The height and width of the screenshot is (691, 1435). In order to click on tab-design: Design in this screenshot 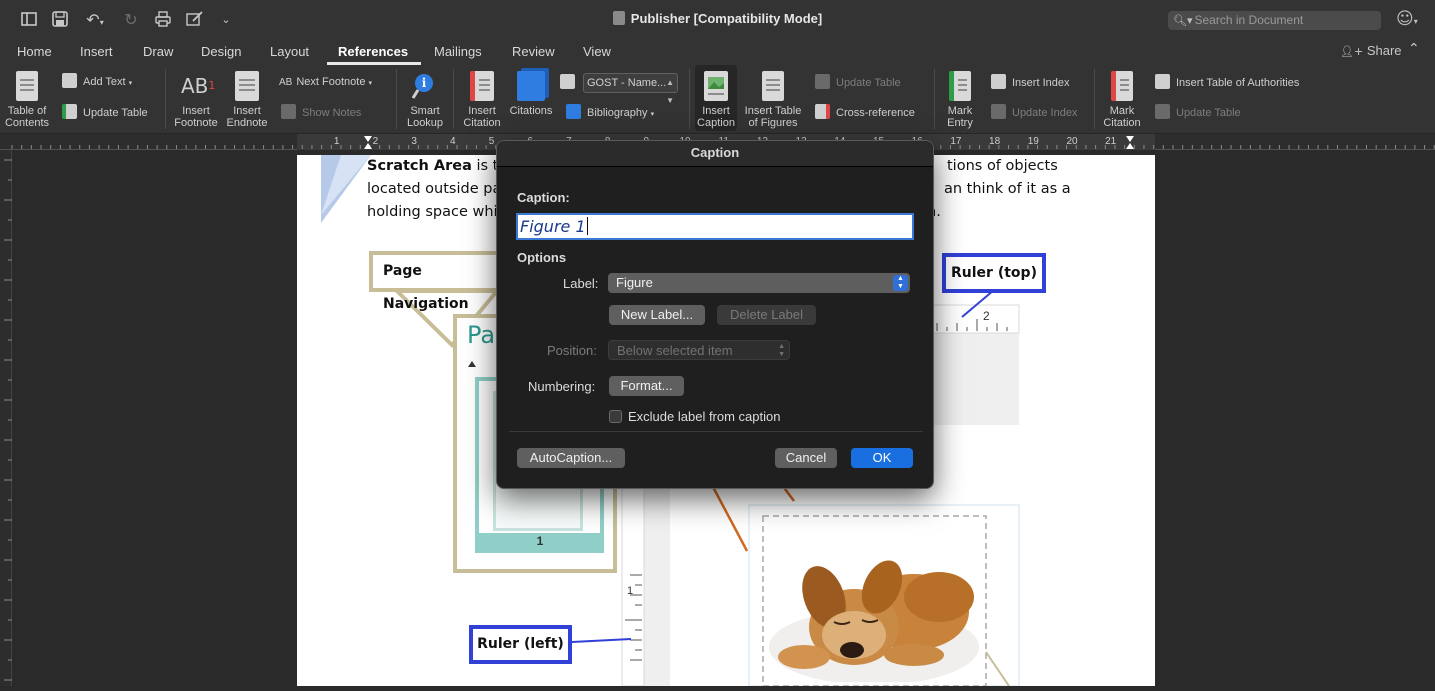, I will do `click(221, 51)`.